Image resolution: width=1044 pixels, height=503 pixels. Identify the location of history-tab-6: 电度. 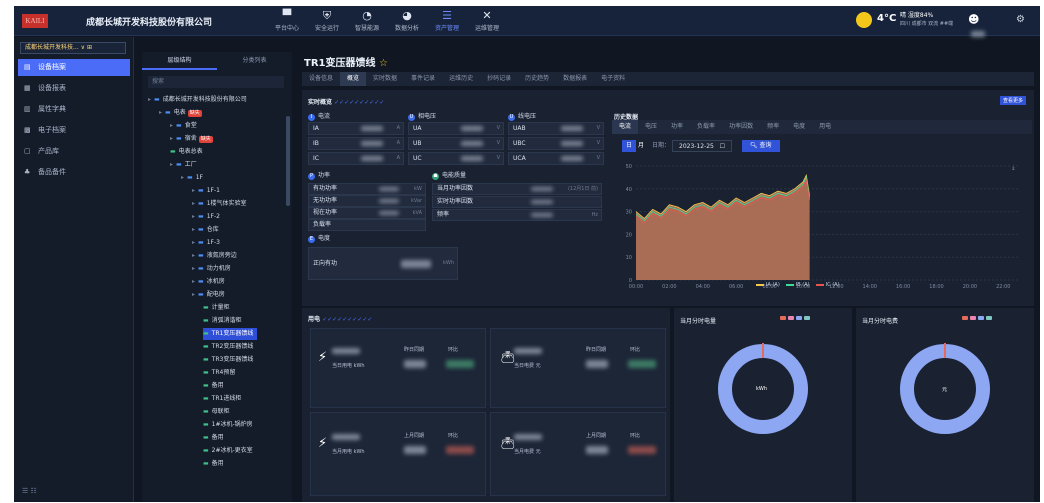
(799, 127).